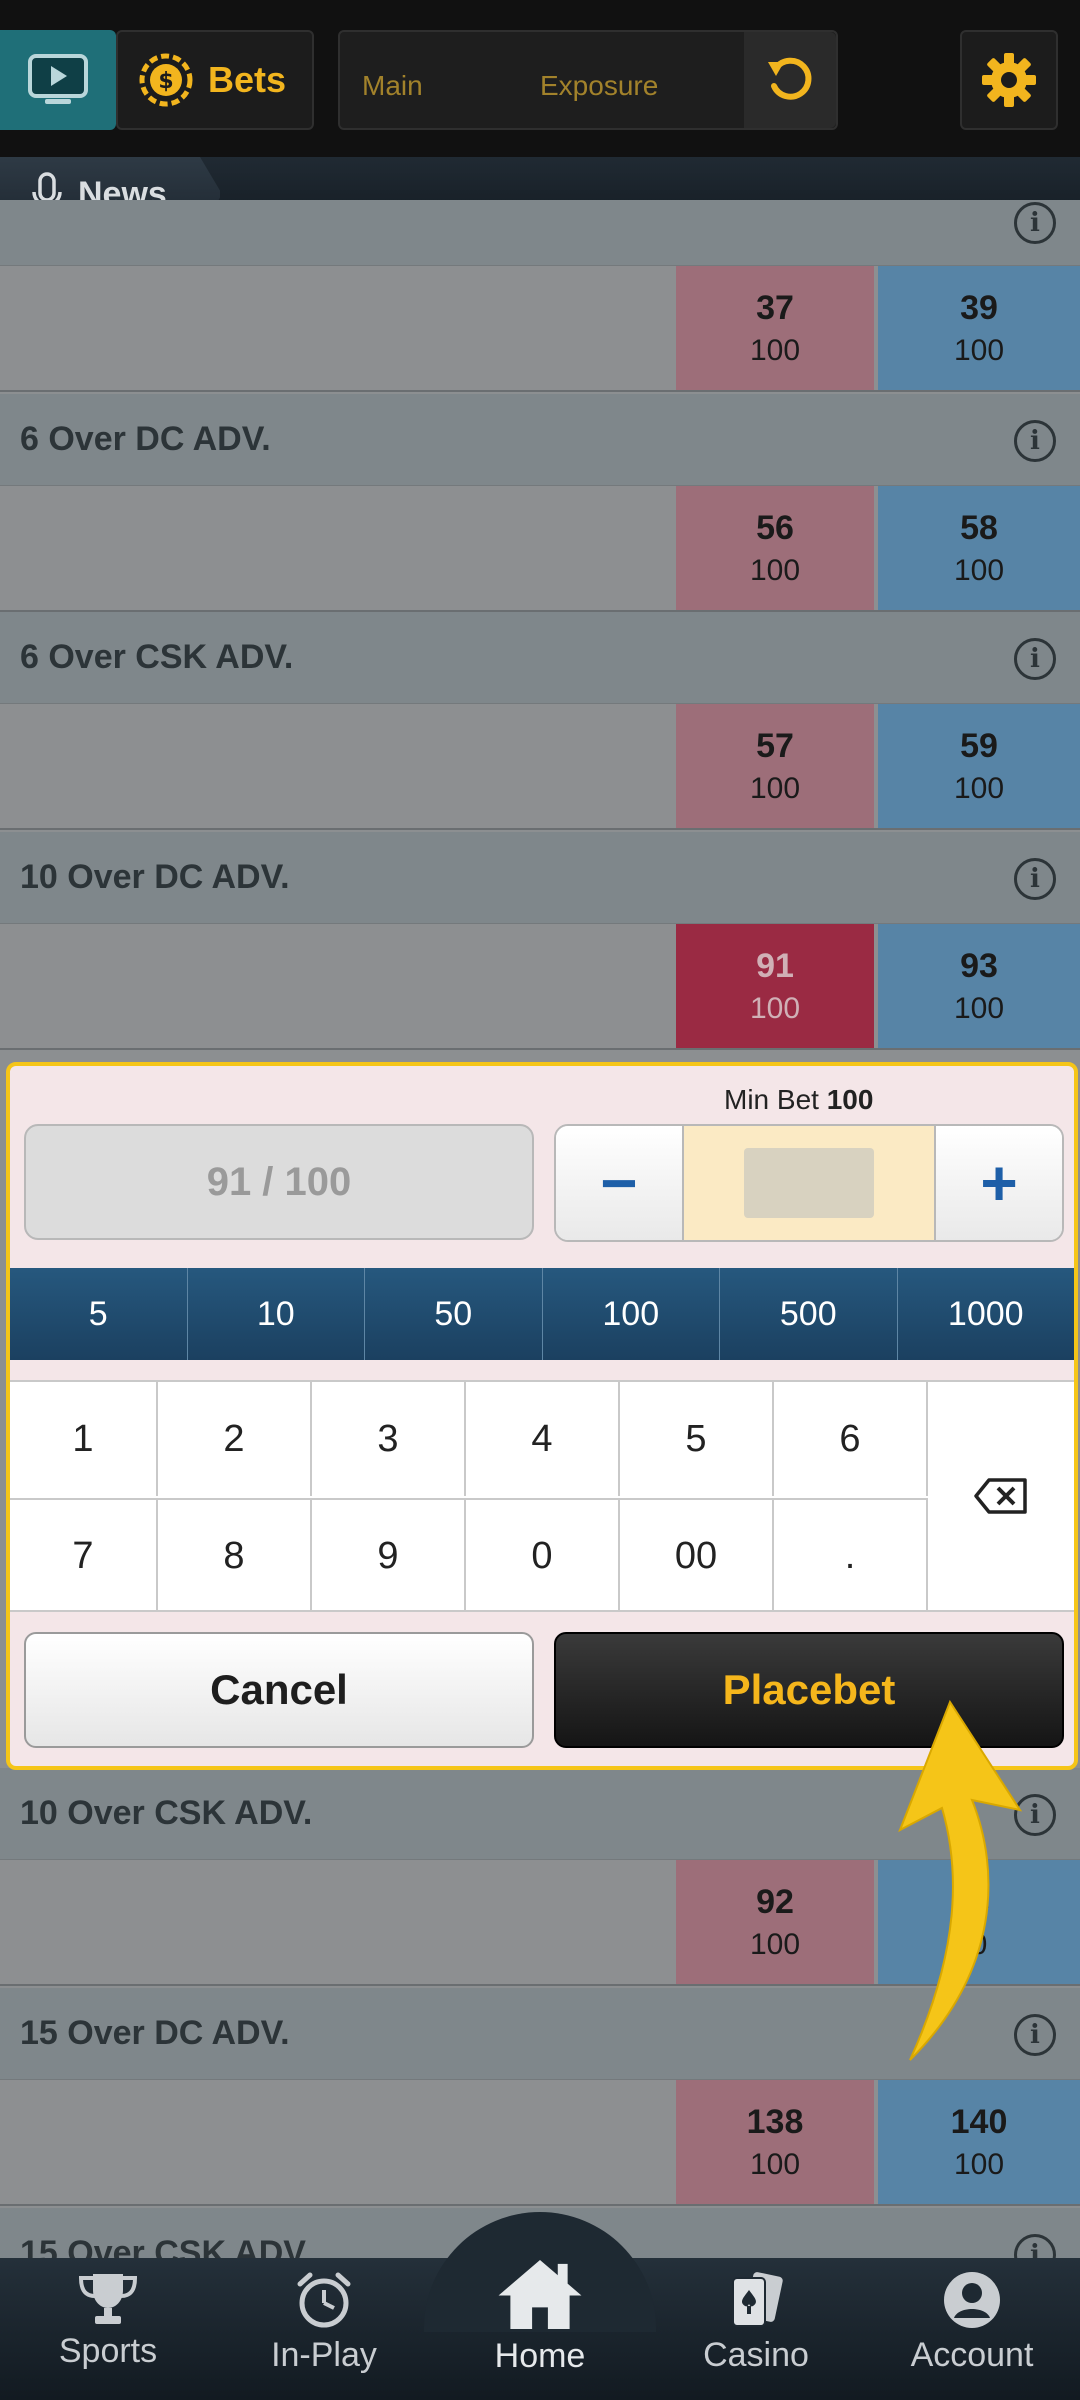 This screenshot has width=1080, height=2400. Describe the element at coordinates (697, 1439) in the screenshot. I see `keypad-key: 5` at that location.